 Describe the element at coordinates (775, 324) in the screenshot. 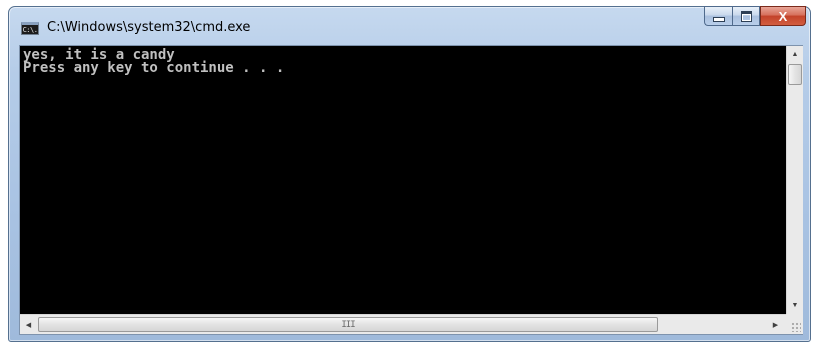

I see `scroll-right-arrow-icon: ▶` at that location.